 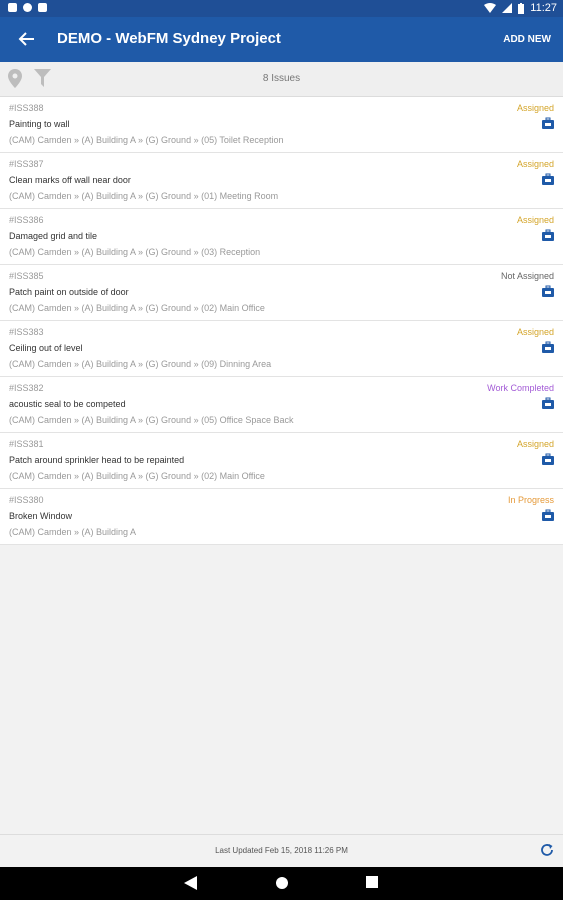 What do you see at coordinates (527, 39) in the screenshot?
I see `add-new-button: ADD NEW` at bounding box center [527, 39].